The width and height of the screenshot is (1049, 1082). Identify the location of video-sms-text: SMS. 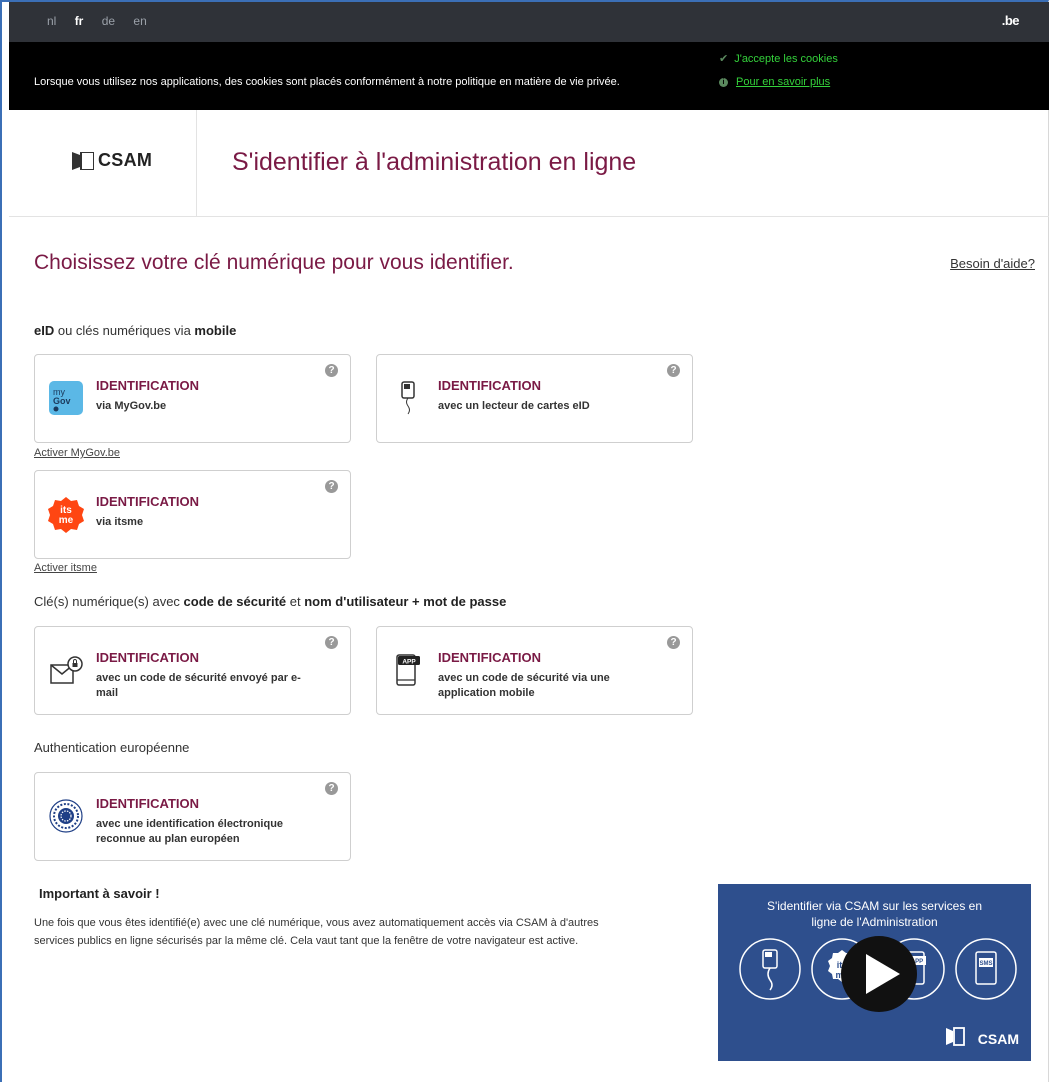
(985, 964).